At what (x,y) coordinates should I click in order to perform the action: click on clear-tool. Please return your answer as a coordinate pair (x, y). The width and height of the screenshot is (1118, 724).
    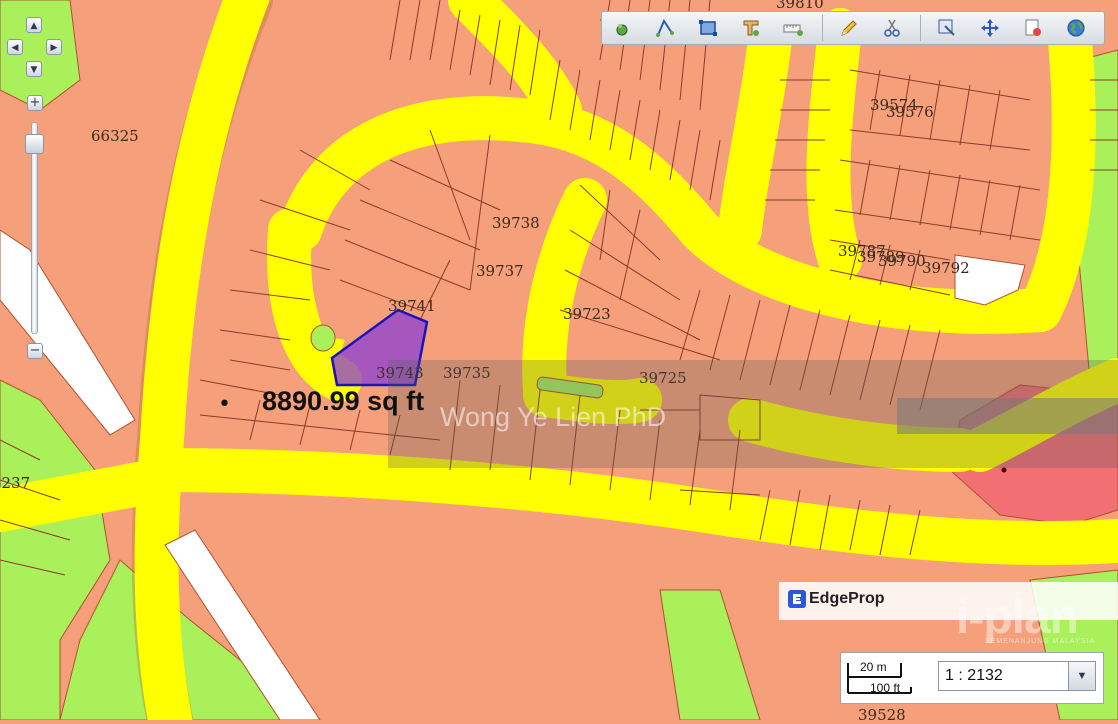
    Looking at the image, I should click on (891, 28).